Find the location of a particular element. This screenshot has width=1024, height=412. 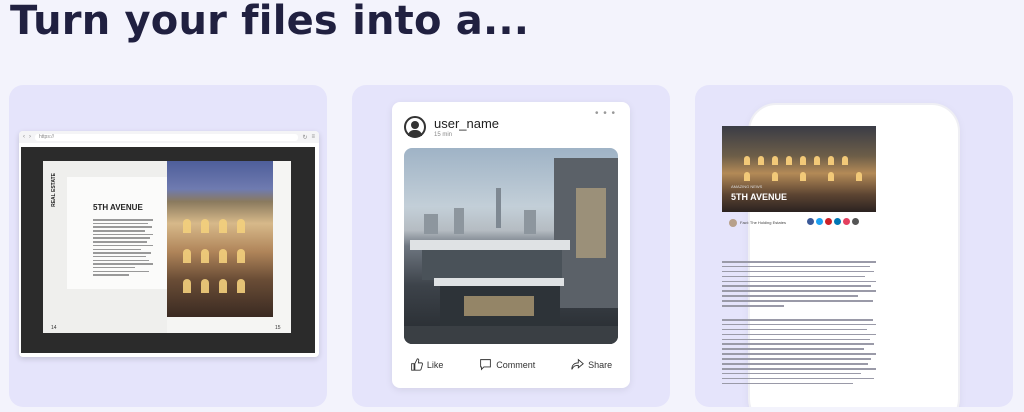

browser-url: https:// is located at coordinates (167, 137).